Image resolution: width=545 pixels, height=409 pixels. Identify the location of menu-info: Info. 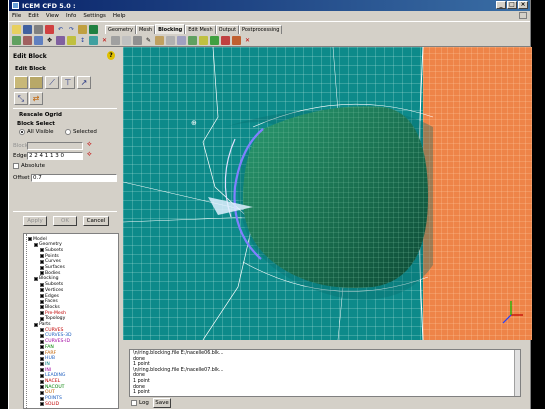
(71, 16).